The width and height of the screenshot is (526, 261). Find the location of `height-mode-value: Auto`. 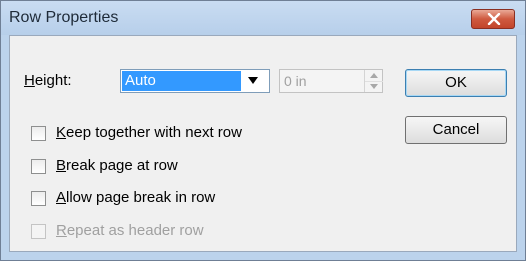

height-mode-value: Auto is located at coordinates (181, 81).